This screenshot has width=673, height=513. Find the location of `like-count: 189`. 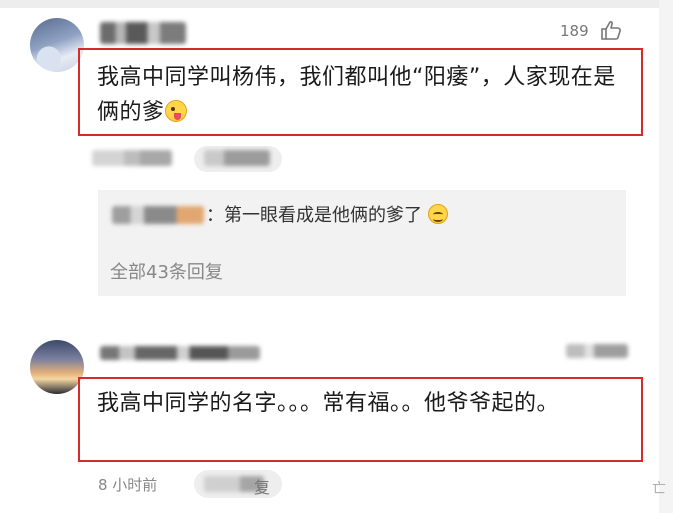

like-count: 189 is located at coordinates (574, 31).